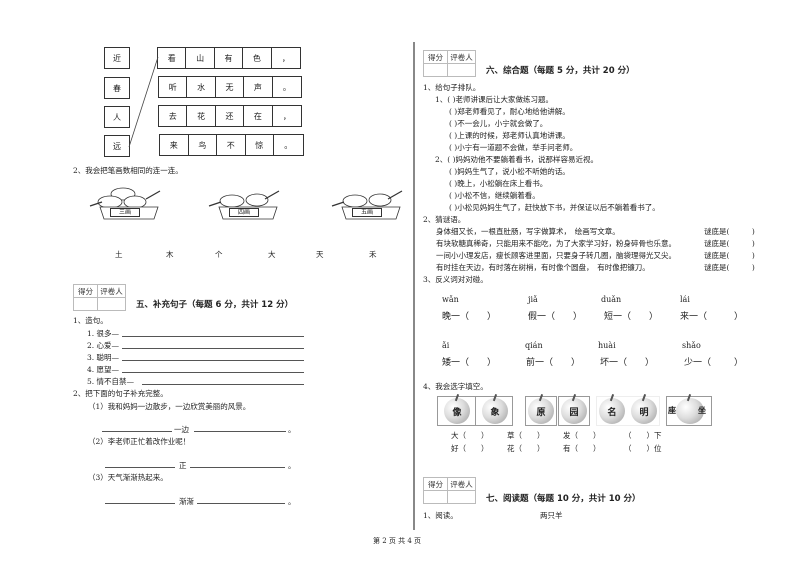  What do you see at coordinates (513, 147) in the screenshot?
I see `sentence-order-item: ( )小宁有一道题不会做，举手问老师。` at bounding box center [513, 147].